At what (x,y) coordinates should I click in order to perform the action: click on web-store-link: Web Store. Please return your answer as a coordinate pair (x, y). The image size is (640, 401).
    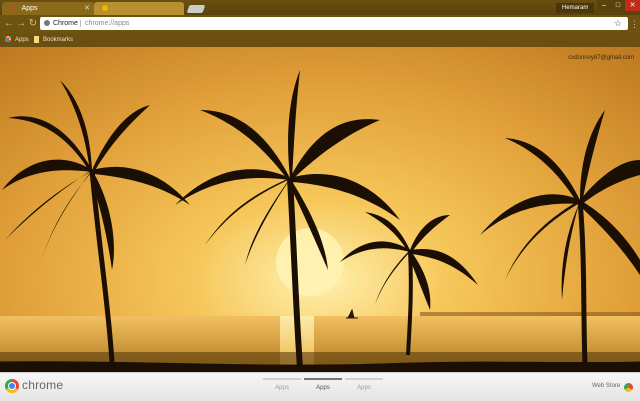
    Looking at the image, I should click on (606, 386).